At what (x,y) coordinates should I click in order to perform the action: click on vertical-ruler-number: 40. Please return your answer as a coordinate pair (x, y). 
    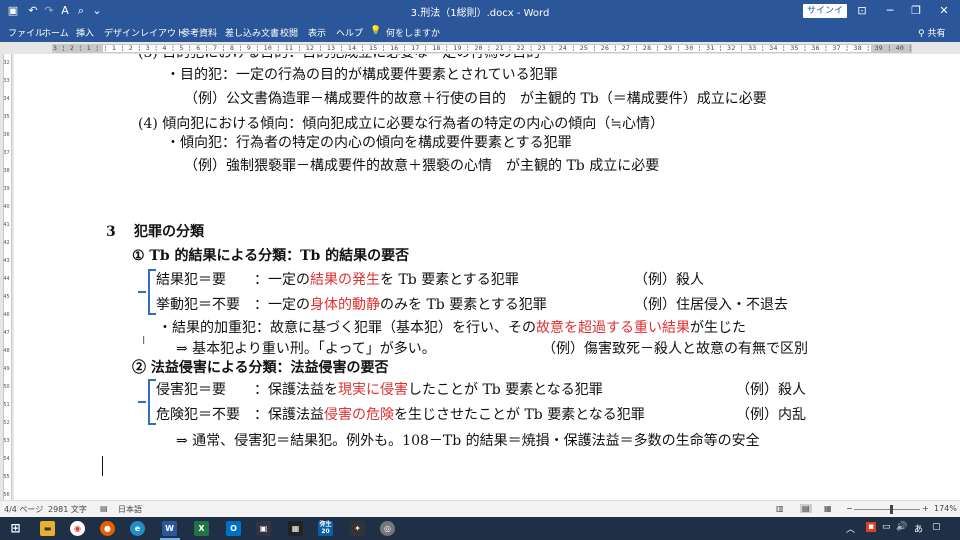
    Looking at the image, I should click on (6, 207).